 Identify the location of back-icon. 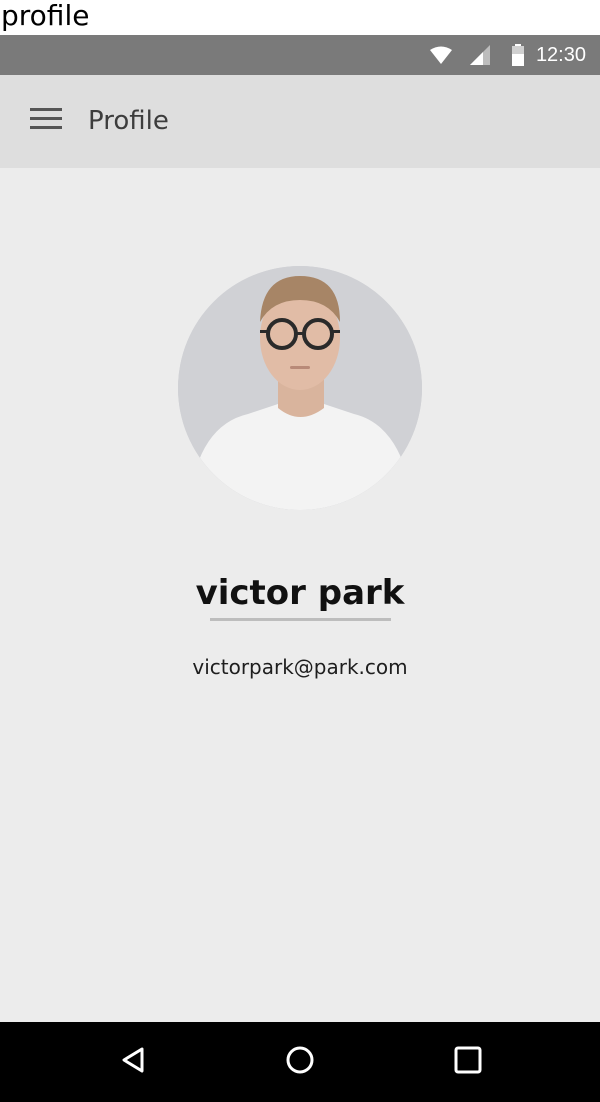
(133, 1062).